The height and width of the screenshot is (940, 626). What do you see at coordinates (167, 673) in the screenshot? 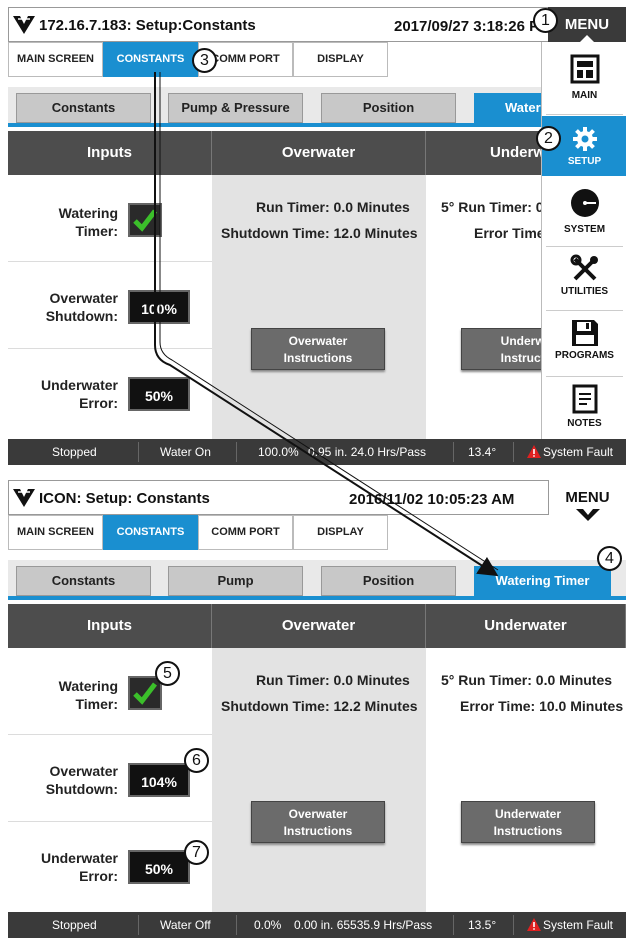
I see `callout-5: 5` at bounding box center [167, 673].